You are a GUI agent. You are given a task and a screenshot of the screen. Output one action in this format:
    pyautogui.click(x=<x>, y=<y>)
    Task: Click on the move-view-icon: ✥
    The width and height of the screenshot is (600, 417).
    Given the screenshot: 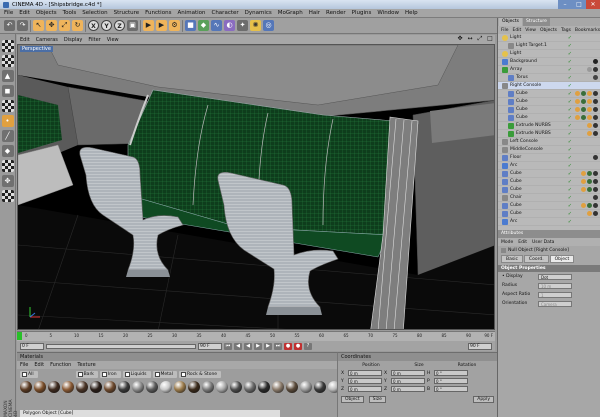 What is the action you would take?
    pyautogui.click(x=460, y=39)
    